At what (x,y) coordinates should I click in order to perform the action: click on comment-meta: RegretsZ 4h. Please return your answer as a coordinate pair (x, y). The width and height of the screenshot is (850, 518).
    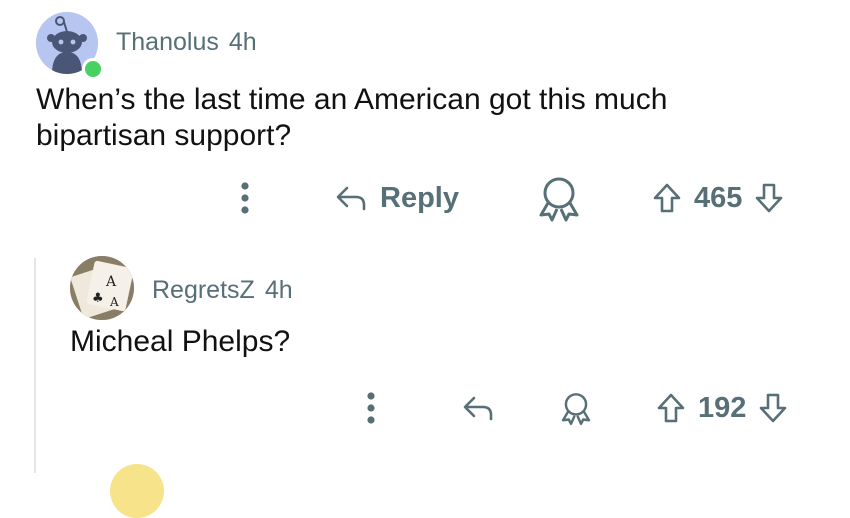
    Looking at the image, I should click on (222, 290).